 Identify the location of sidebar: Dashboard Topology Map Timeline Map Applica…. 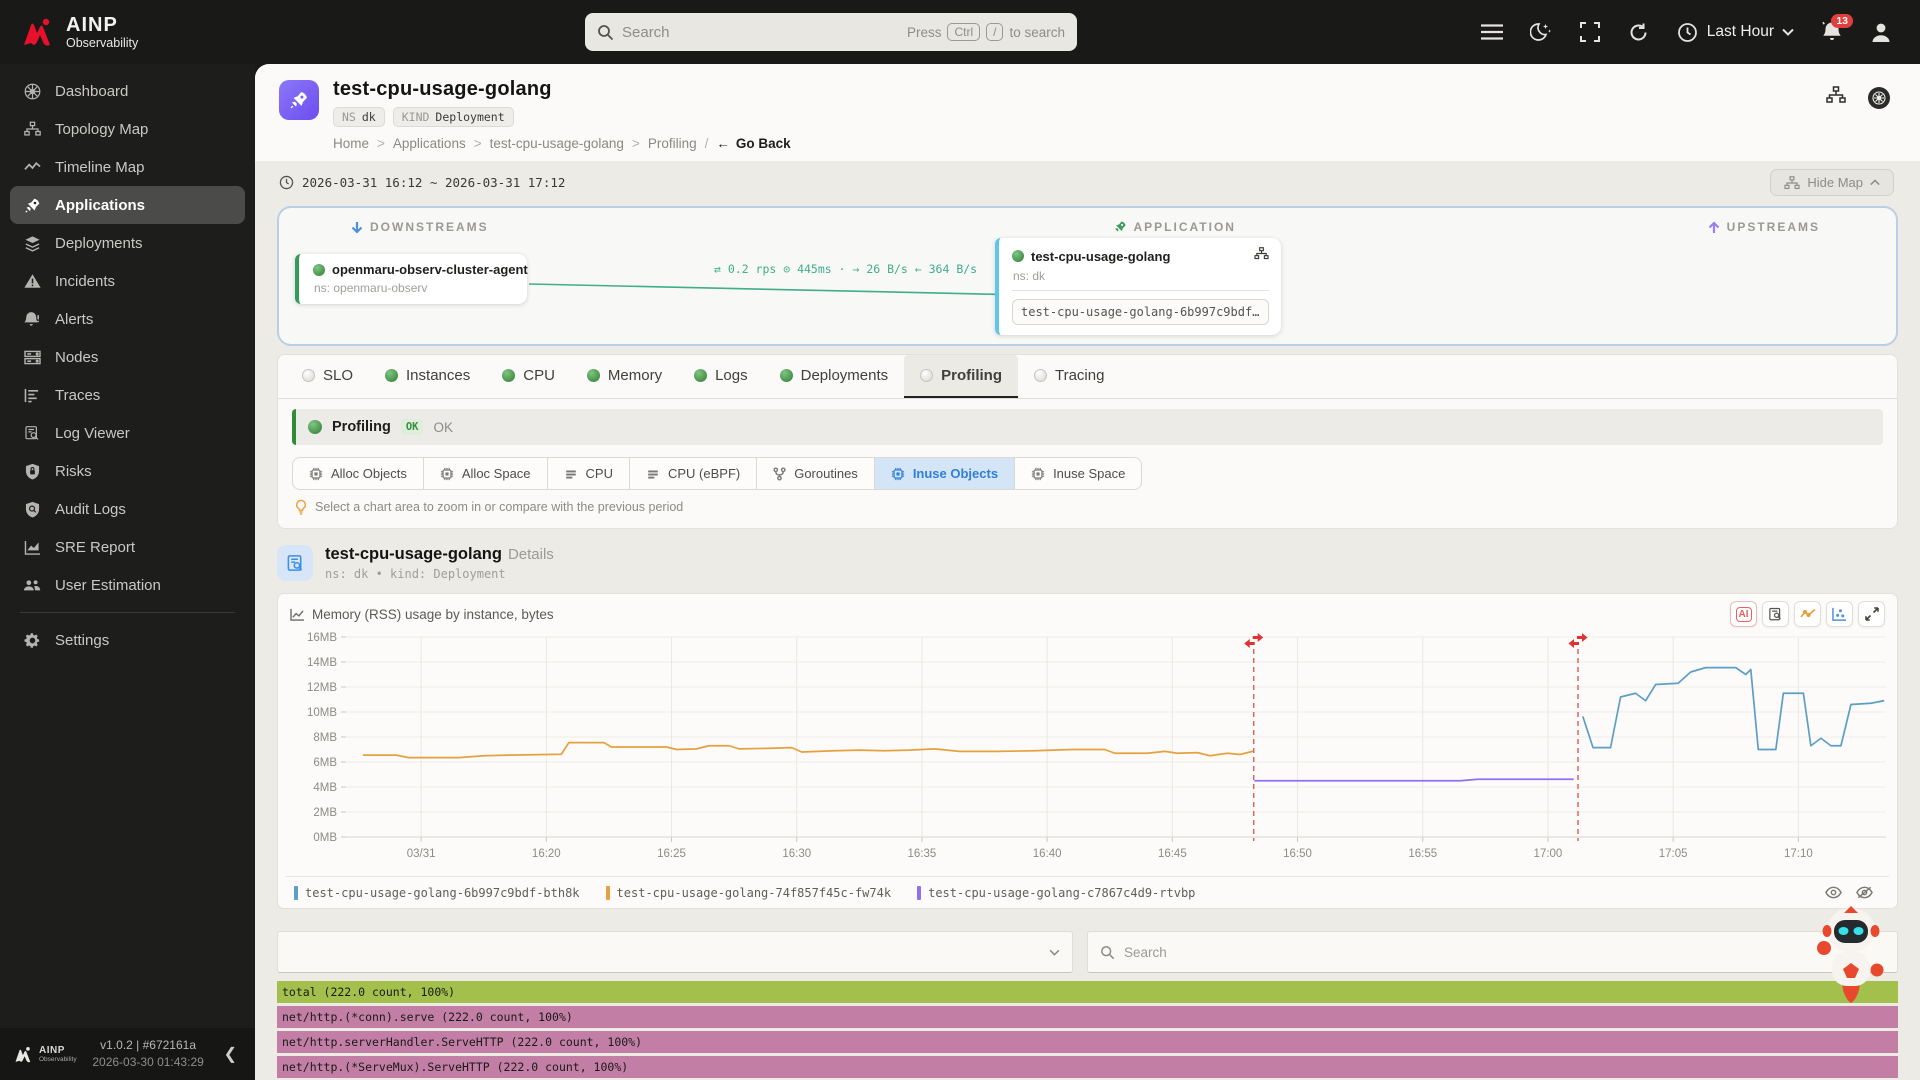
(127, 572).